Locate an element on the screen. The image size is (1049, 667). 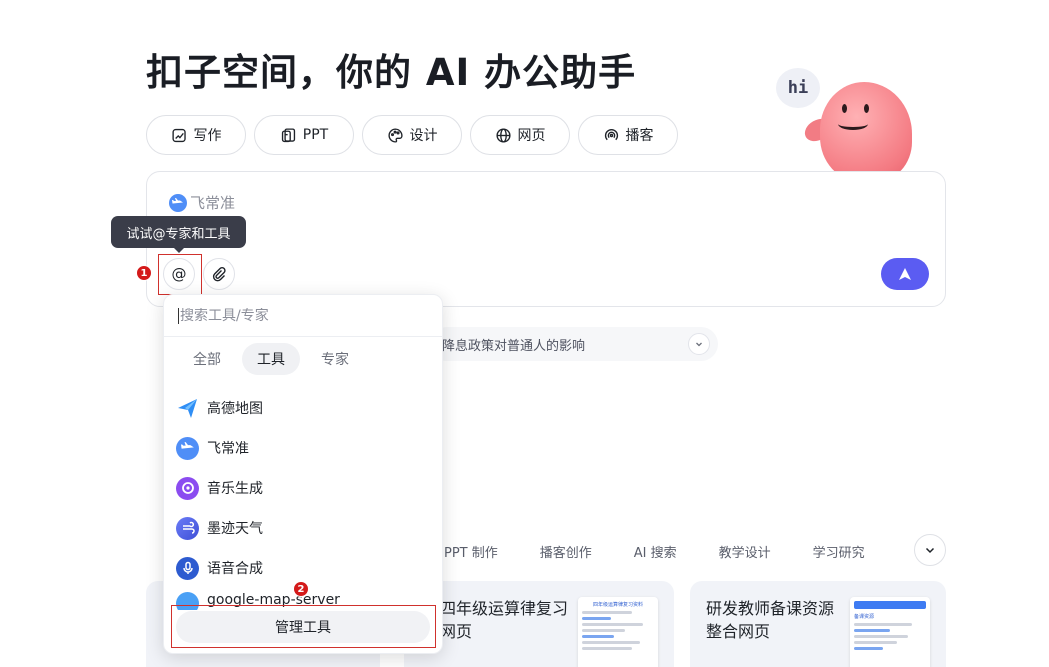
palette-icon is located at coordinates (395, 135).